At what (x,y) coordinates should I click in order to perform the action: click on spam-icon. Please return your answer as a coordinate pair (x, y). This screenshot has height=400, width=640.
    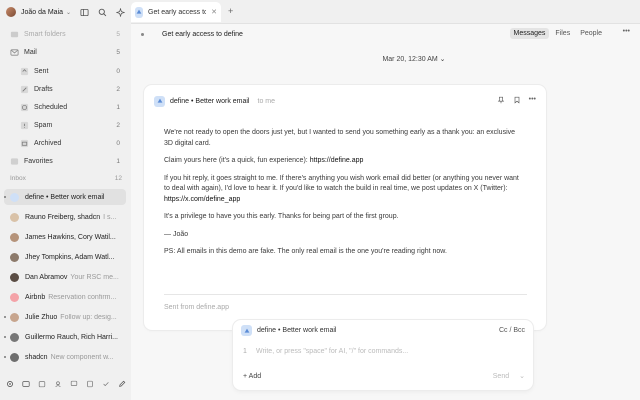
    Looking at the image, I should click on (24, 125).